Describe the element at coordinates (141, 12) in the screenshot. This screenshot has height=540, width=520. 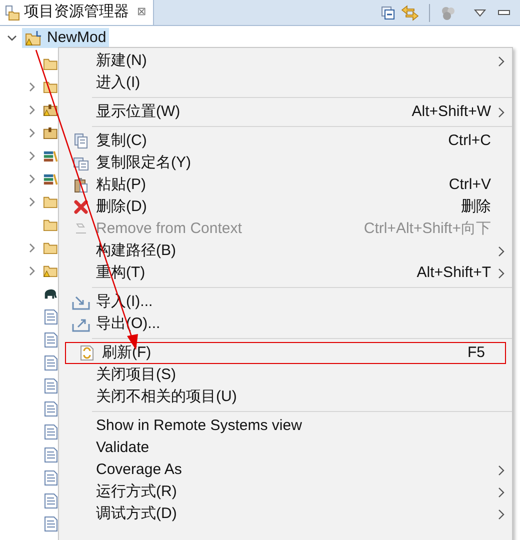
I see `close-button: ⊠` at that location.